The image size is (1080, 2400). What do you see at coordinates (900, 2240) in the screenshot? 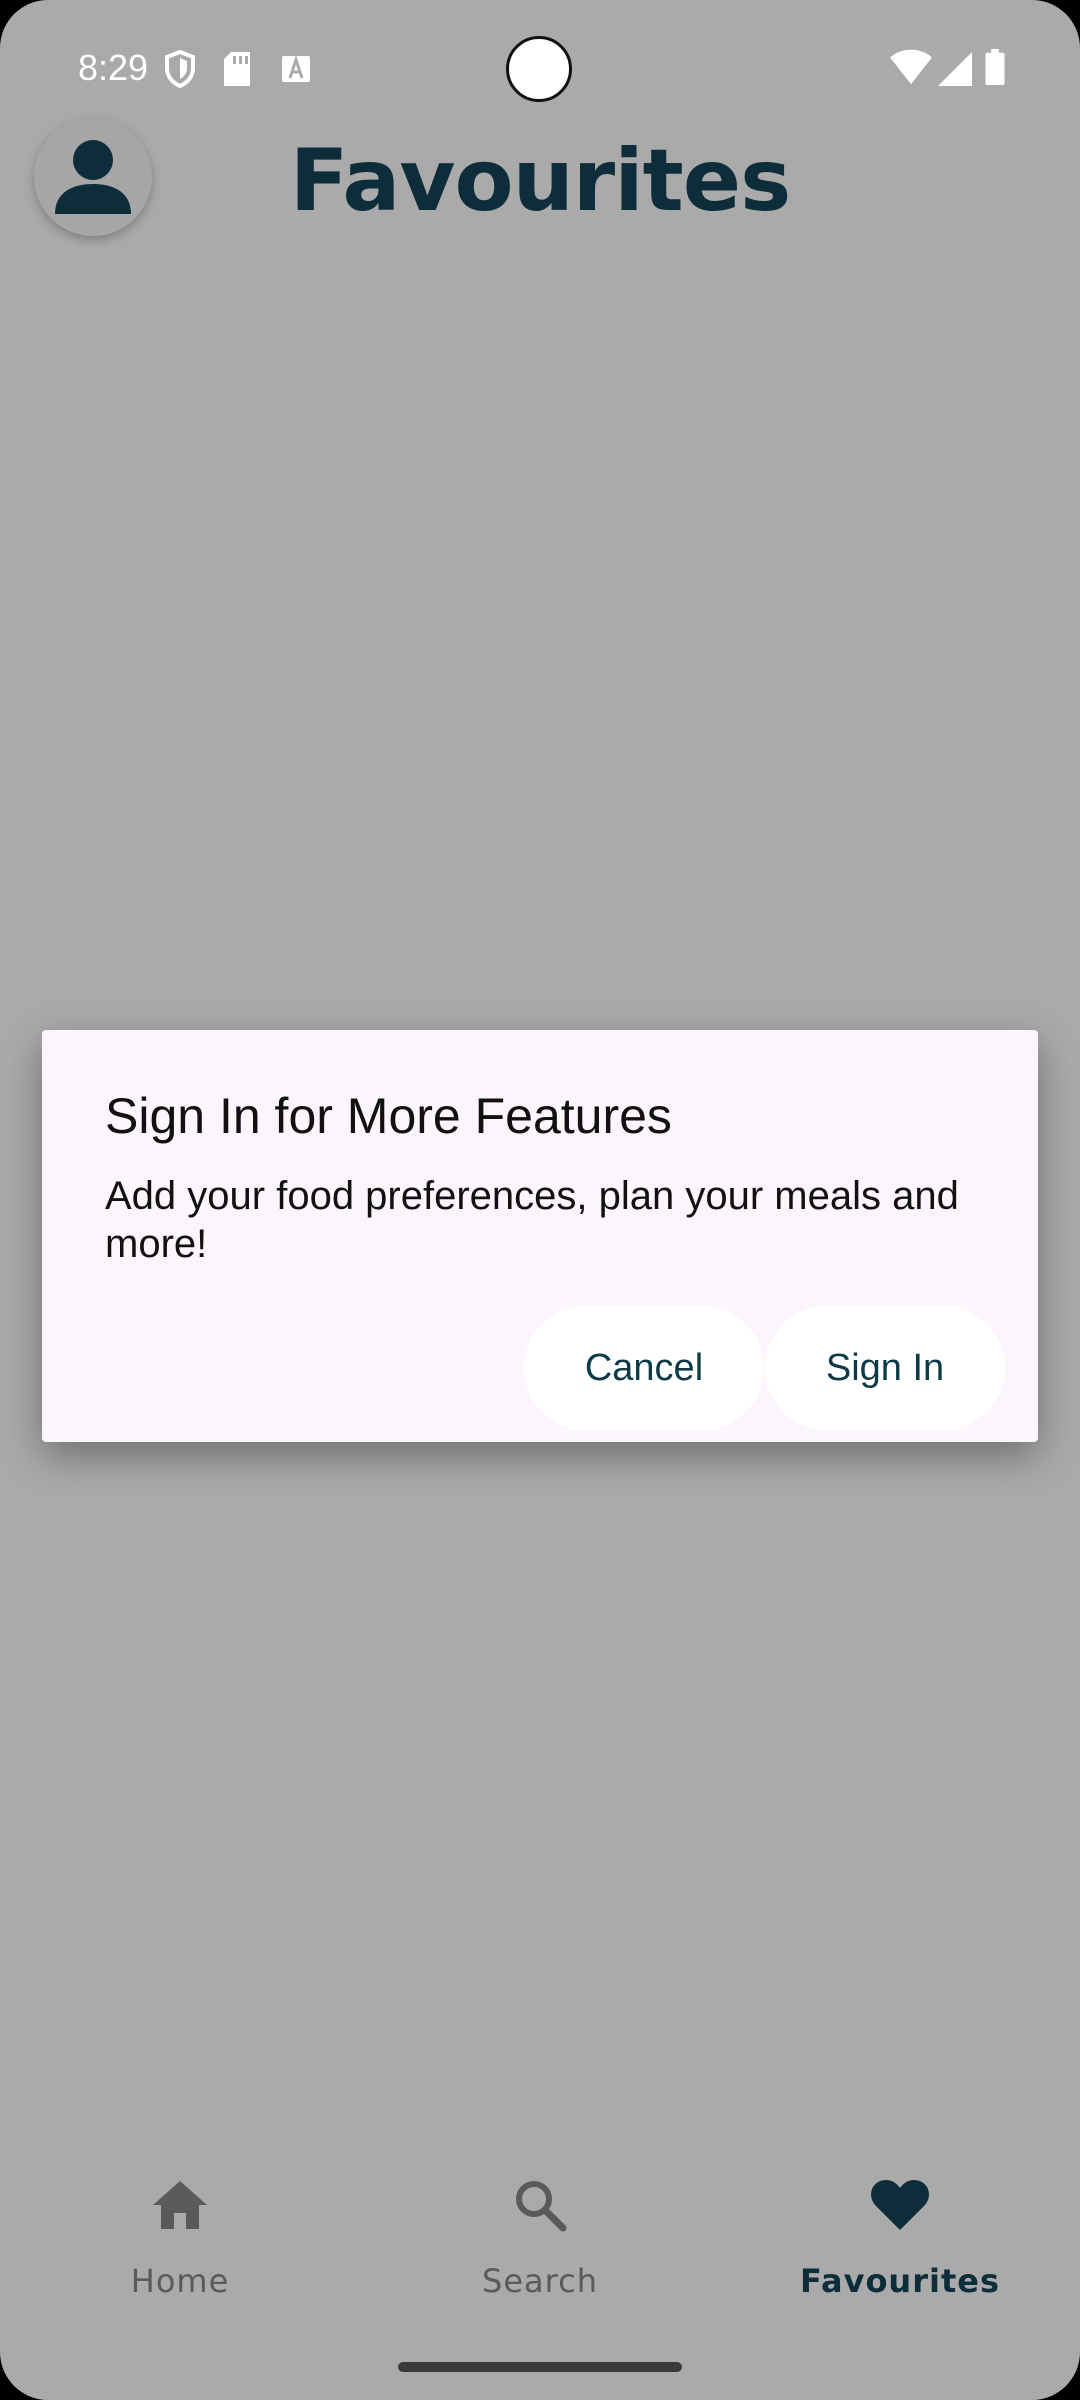
I see `nav-item-favourites: Favourites` at bounding box center [900, 2240].